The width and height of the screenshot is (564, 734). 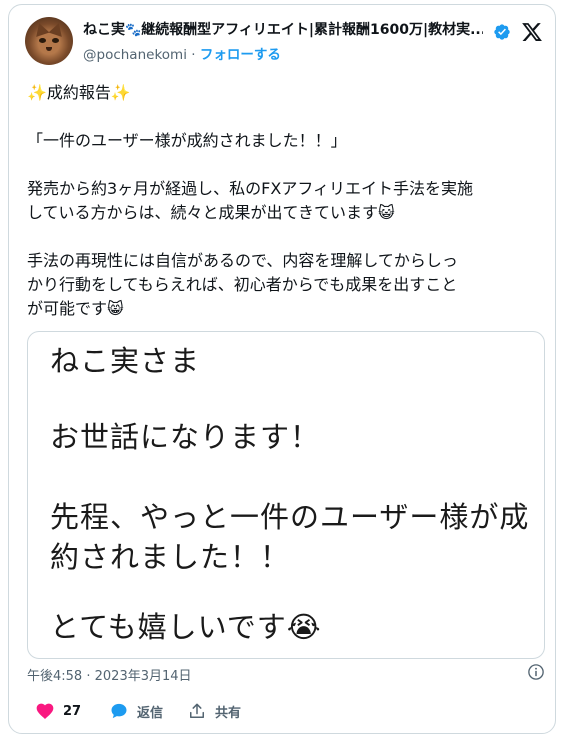 I want to click on share-icon, so click(x=197, y=710).